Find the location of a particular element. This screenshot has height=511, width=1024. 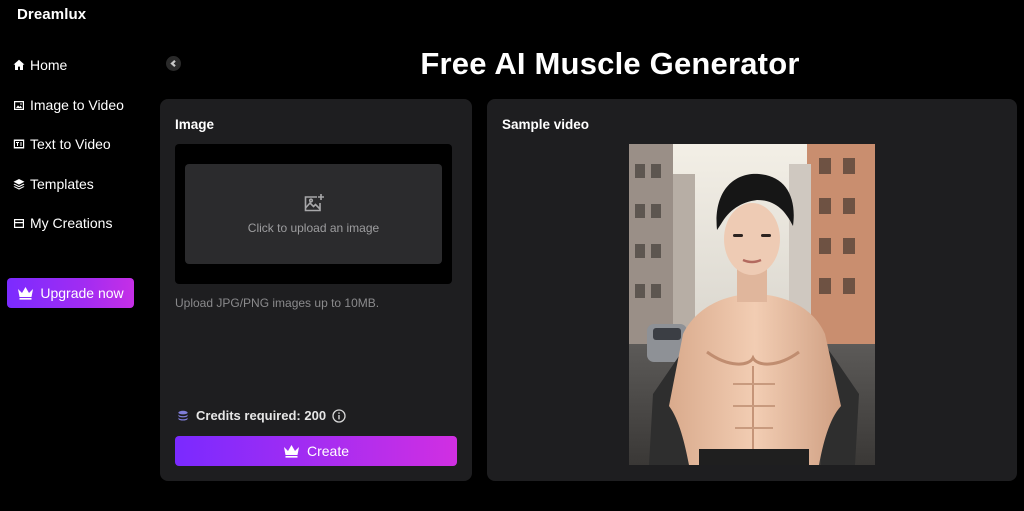

create-button: Create is located at coordinates (316, 451).